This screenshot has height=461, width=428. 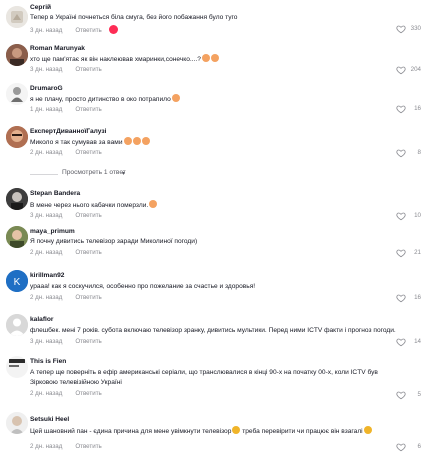 What do you see at coordinates (89, 205) in the screenshot?
I see `comment-text-body: В мене через нього кабачки померзли.` at bounding box center [89, 205].